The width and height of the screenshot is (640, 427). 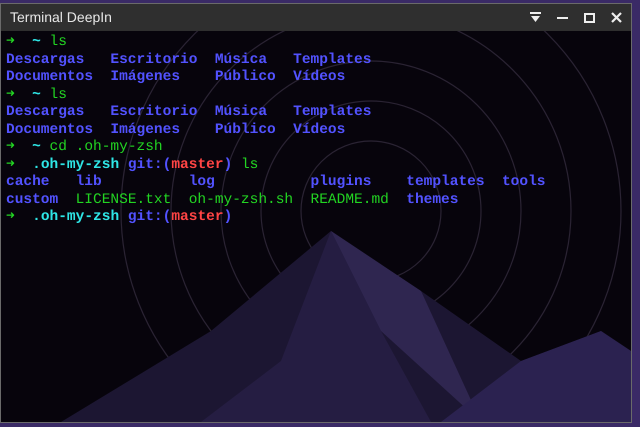 What do you see at coordinates (32, 200) in the screenshot?
I see `directory-name: custom` at bounding box center [32, 200].